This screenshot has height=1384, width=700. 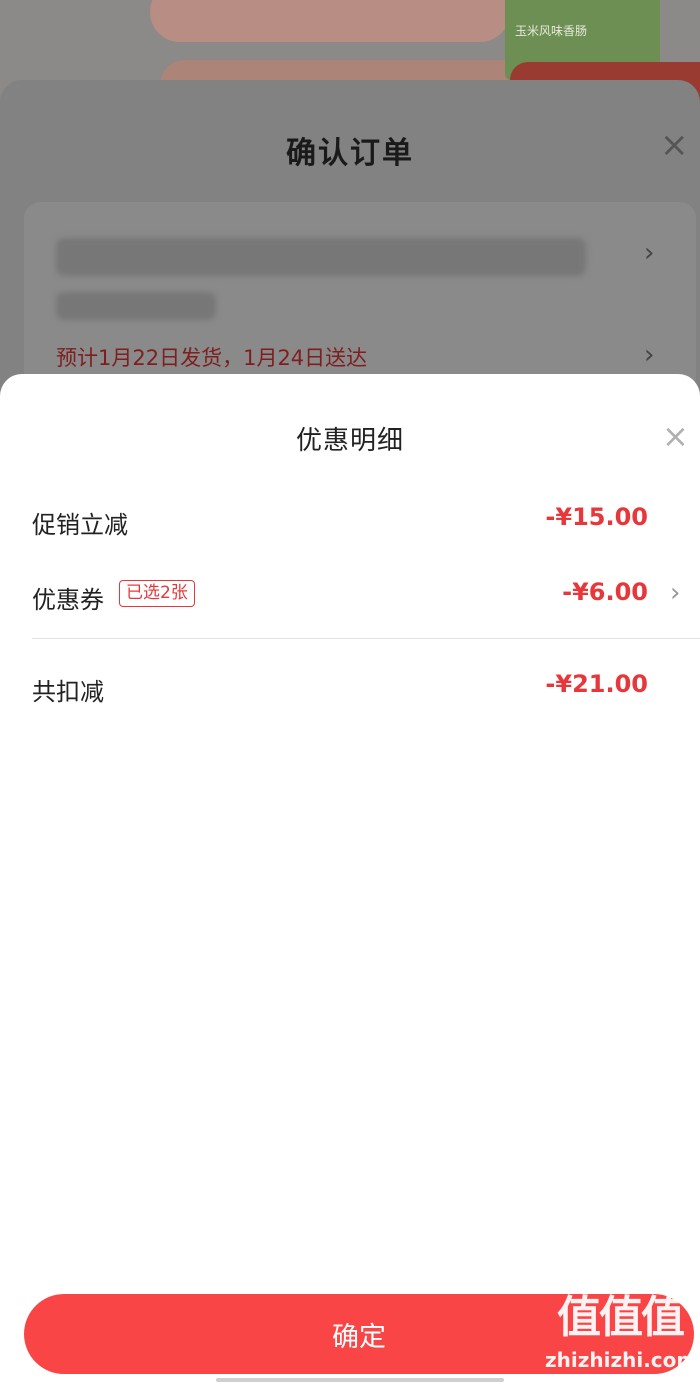 What do you see at coordinates (350, 153) in the screenshot?
I see `order-title: 确认订单` at bounding box center [350, 153].